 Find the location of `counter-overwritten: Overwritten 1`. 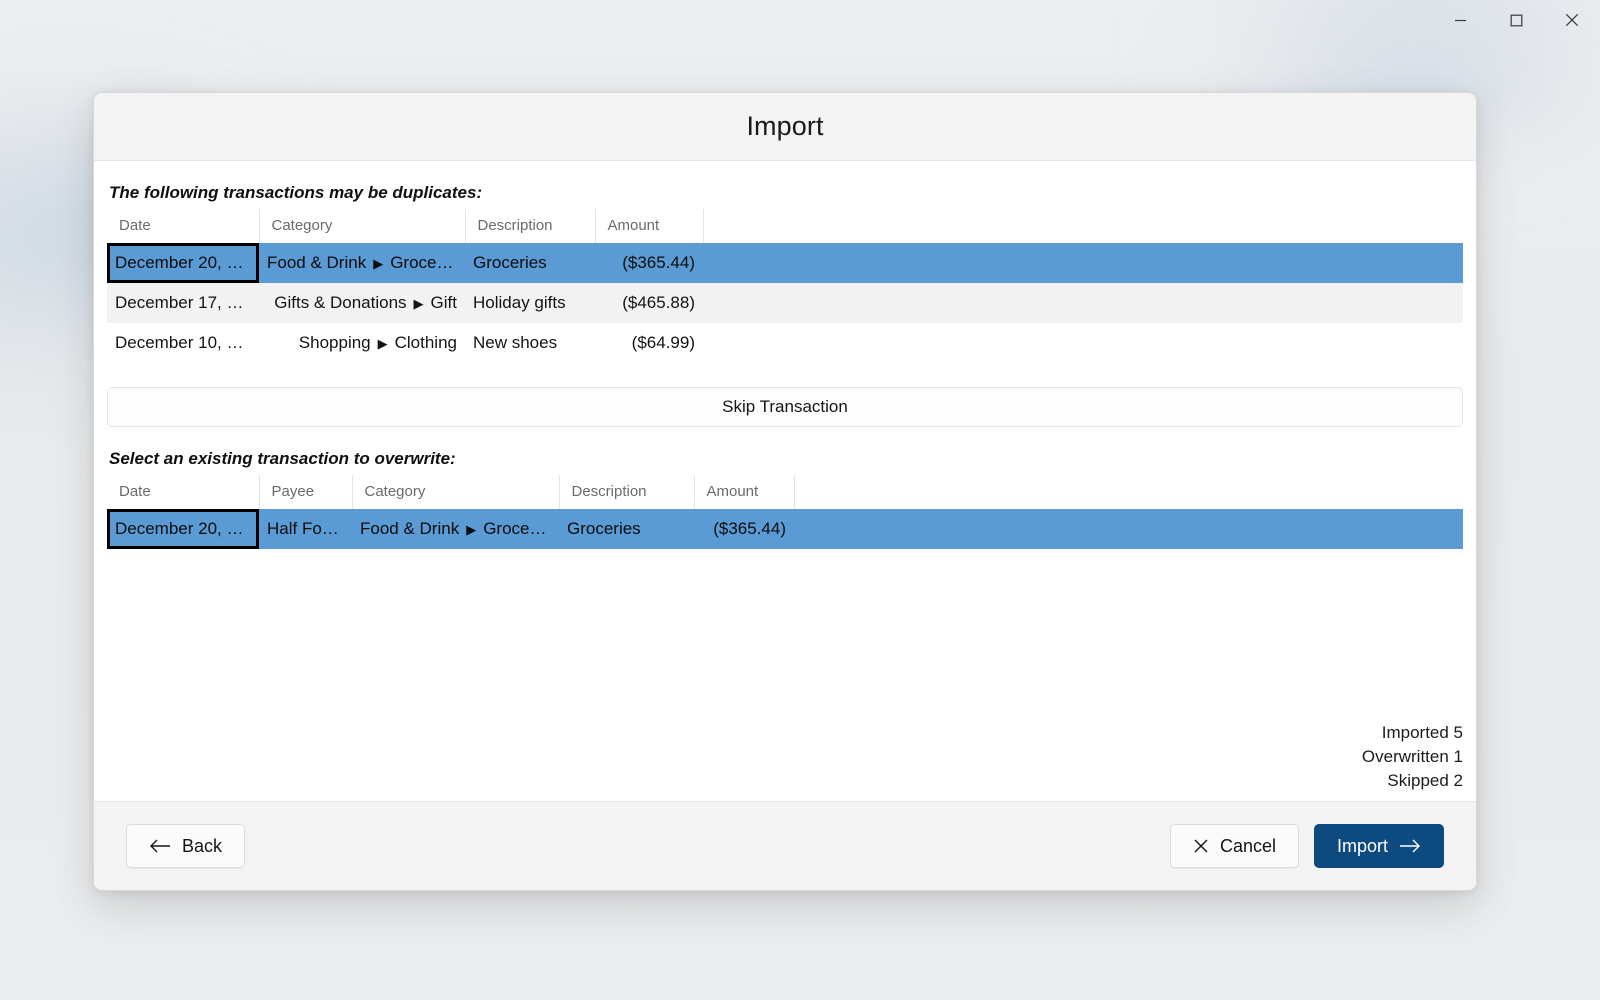

counter-overwritten: Overwritten 1 is located at coordinates (1412, 756).